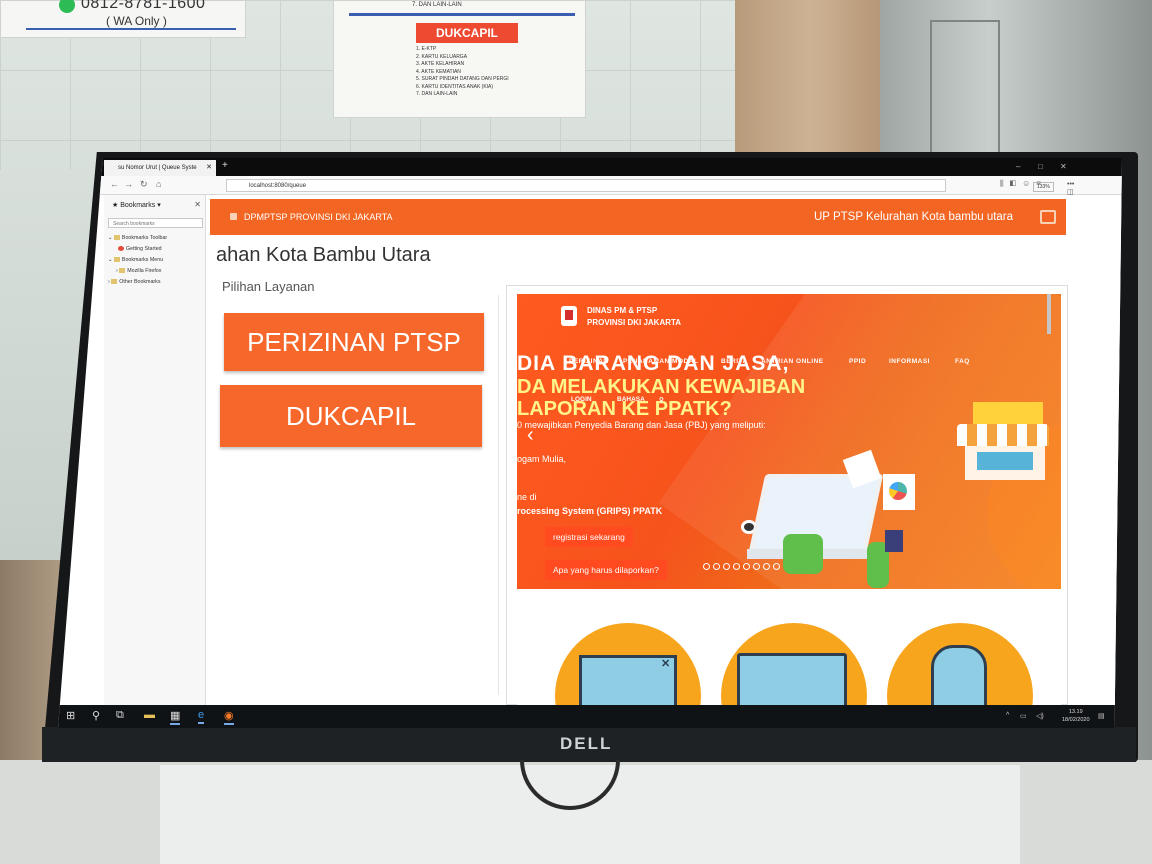 The width and height of the screenshot is (1152, 864). What do you see at coordinates (1076, 720) in the screenshot?
I see `clock-date: 18/02/2020` at bounding box center [1076, 720].